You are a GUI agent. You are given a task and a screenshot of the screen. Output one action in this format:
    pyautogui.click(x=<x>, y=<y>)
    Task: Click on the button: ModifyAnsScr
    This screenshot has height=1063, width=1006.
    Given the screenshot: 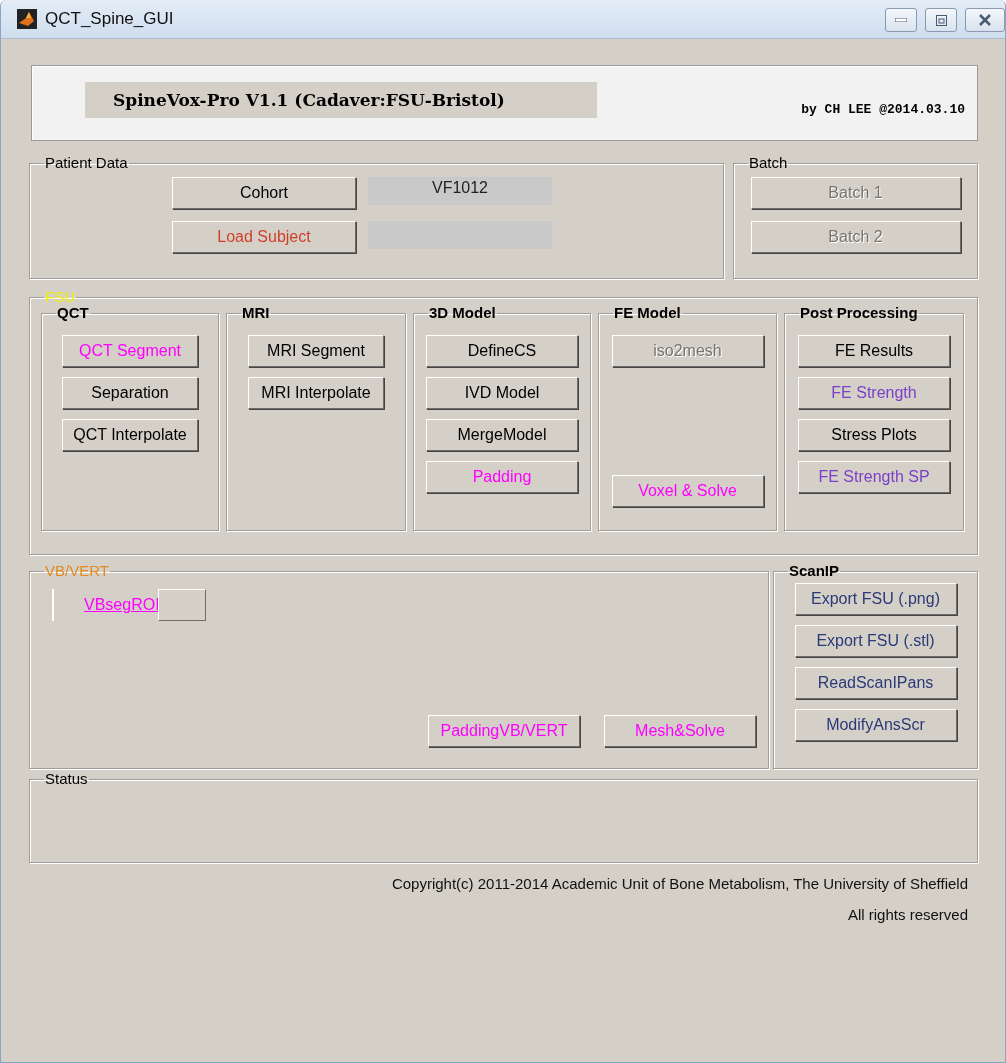 What is the action you would take?
    pyautogui.click(x=875, y=725)
    